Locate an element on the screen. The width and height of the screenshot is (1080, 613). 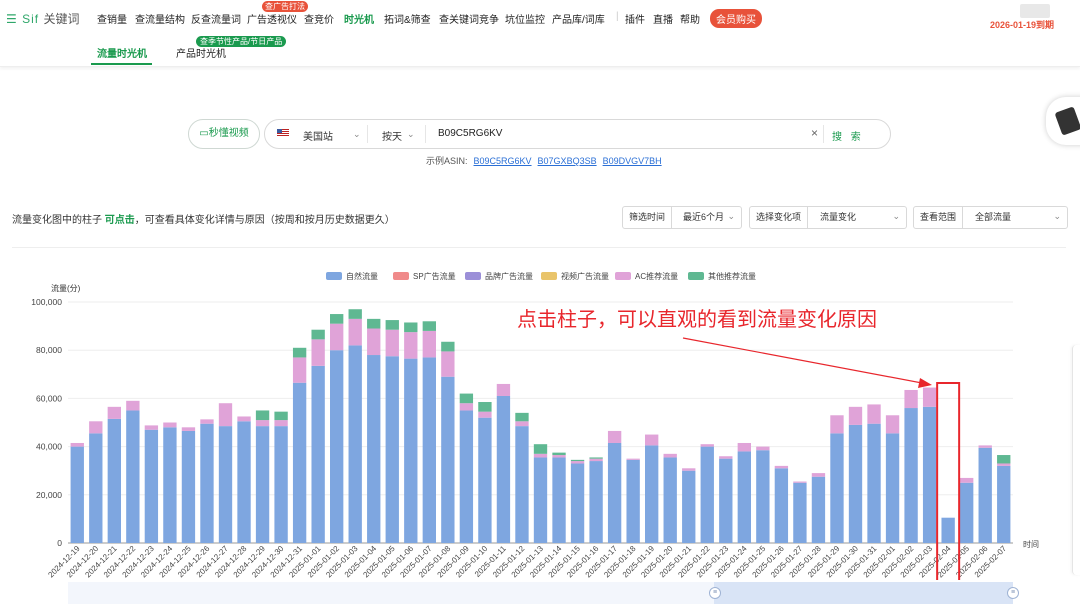
nav-keyword-competition: 查关键词竞争 is located at coordinates (469, 18).